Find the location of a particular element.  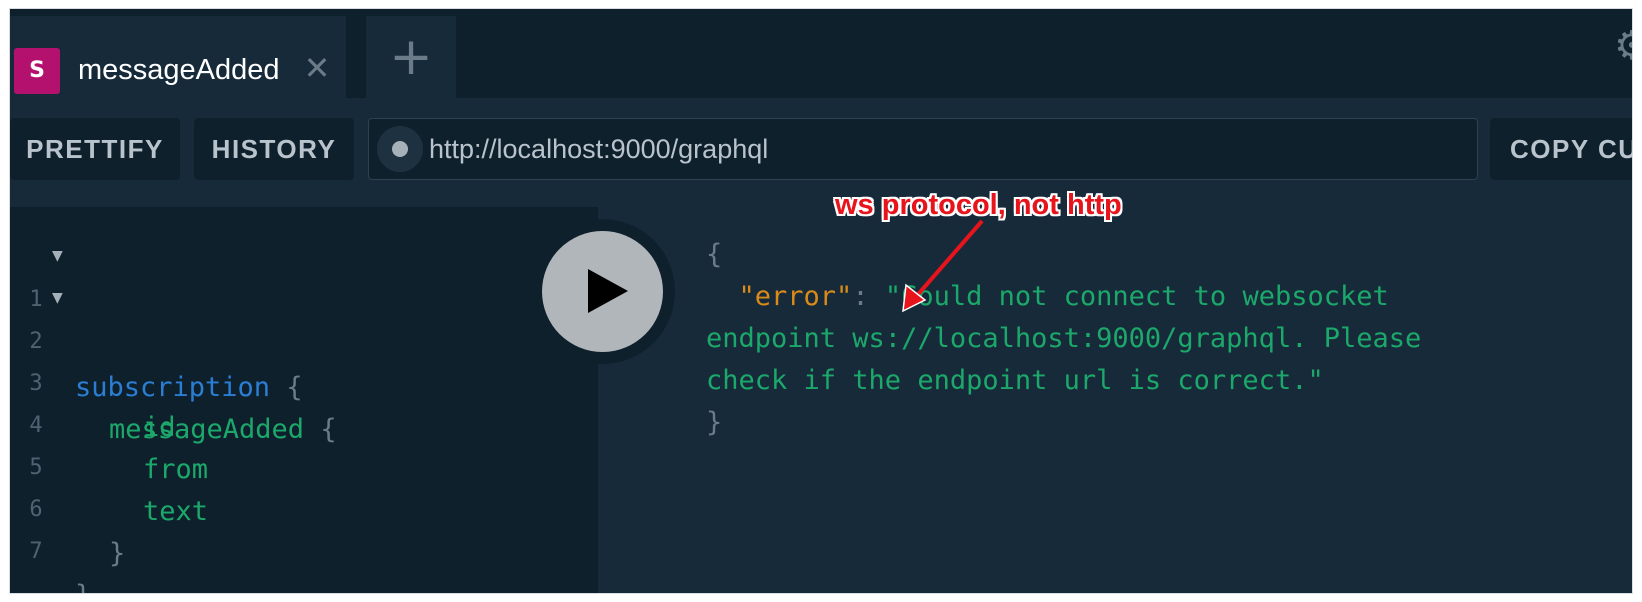

annotation-label: ws protocol, not http is located at coordinates (978, 205).